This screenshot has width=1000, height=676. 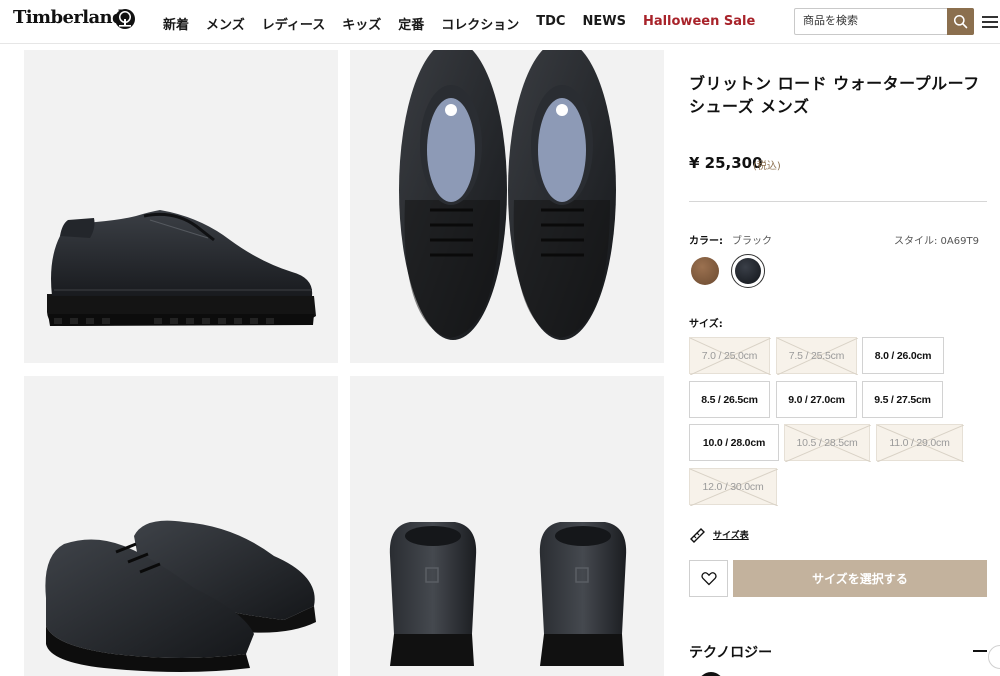 I want to click on ruler-icon, so click(x=697, y=535).